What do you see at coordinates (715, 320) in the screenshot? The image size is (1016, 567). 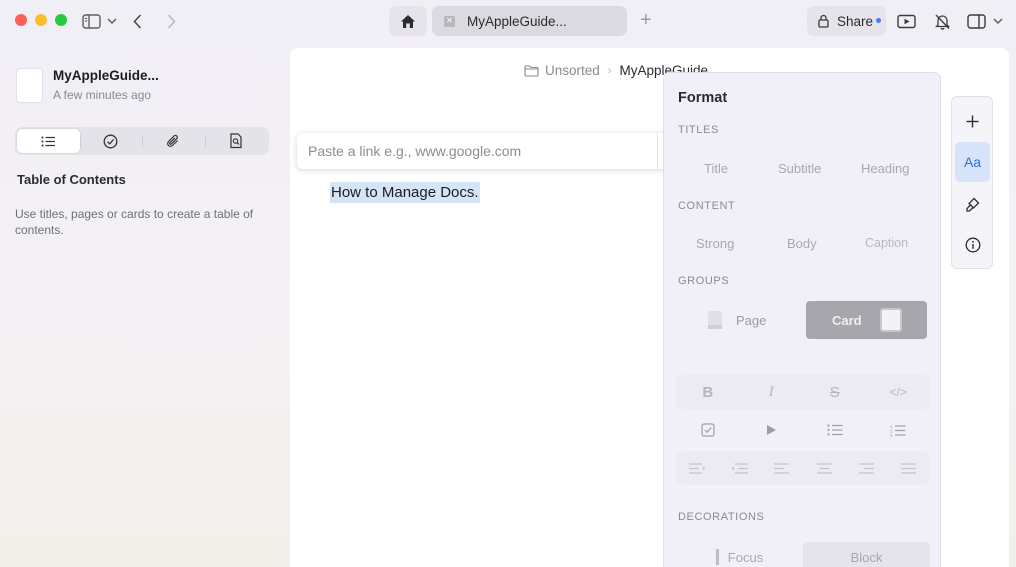 I see `page-icon` at bounding box center [715, 320].